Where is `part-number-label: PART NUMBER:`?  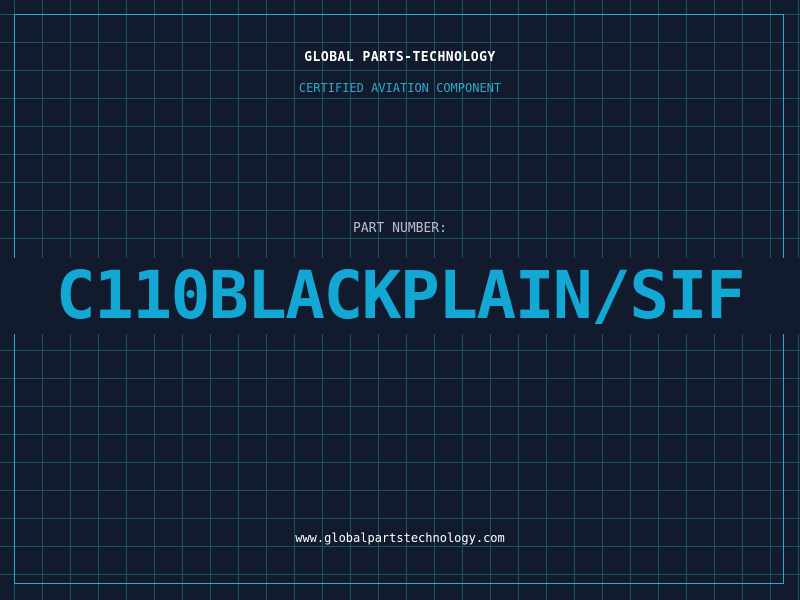
part-number-label: PART NUMBER: is located at coordinates (400, 228).